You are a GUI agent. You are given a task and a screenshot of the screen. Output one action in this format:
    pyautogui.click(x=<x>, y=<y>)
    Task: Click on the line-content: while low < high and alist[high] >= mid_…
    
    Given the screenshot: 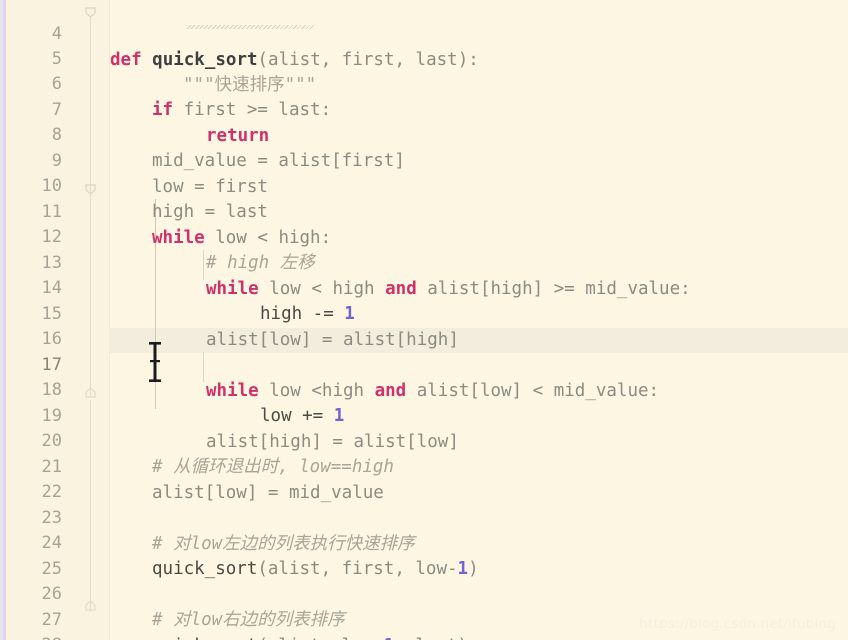 What is the action you would take?
    pyautogui.click(x=448, y=289)
    